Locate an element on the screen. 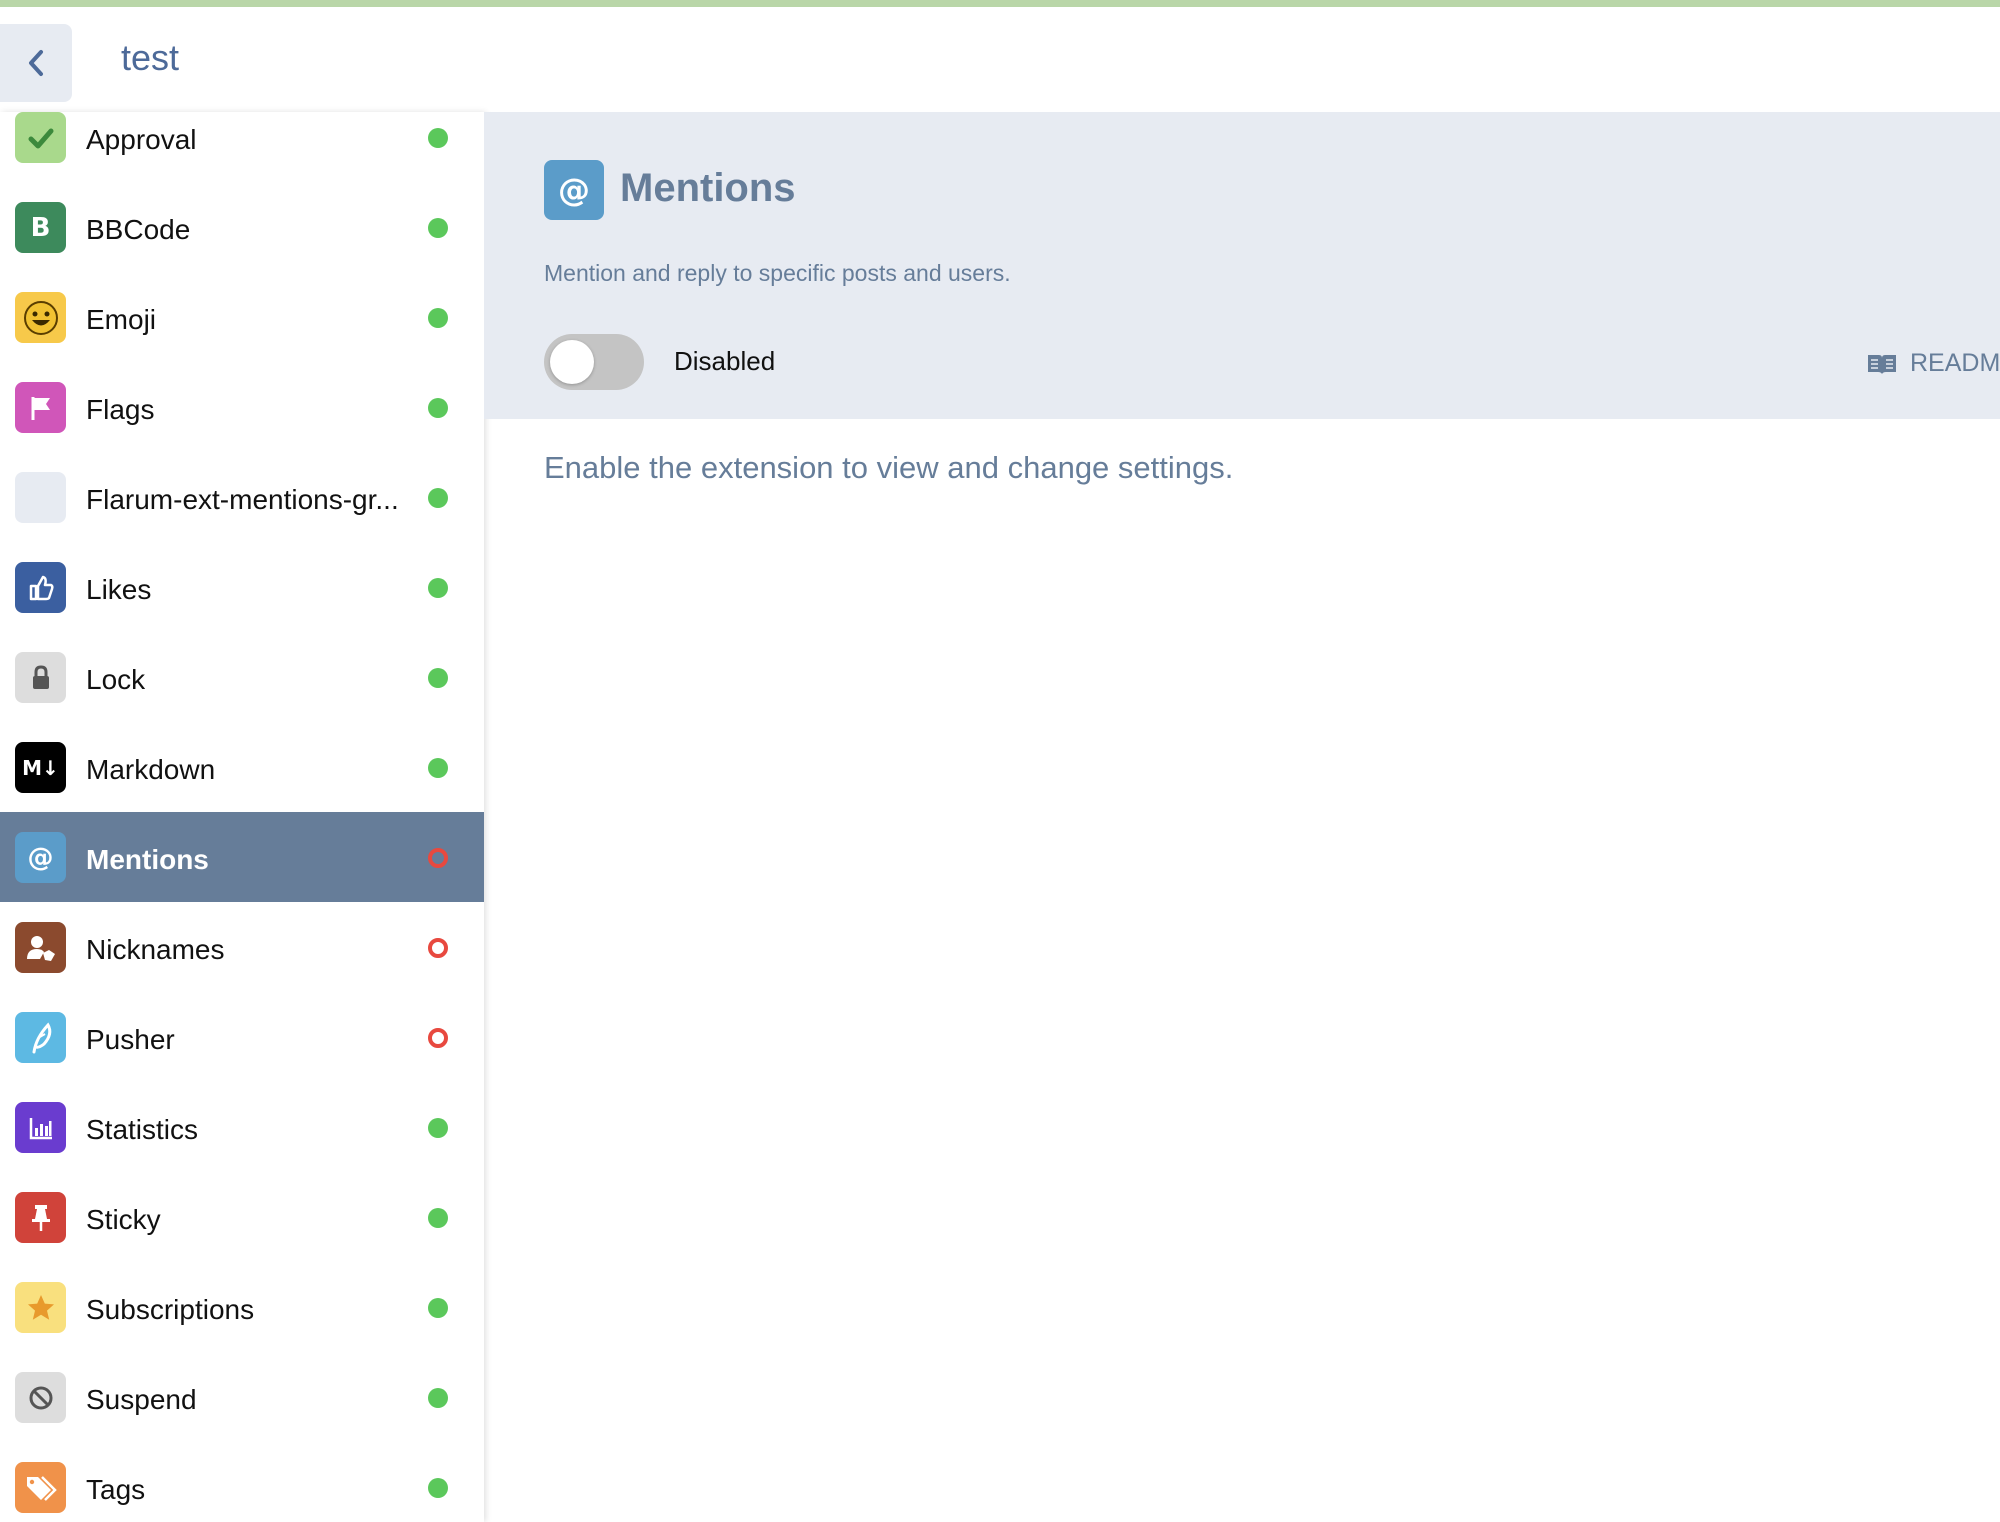  book-open-icon is located at coordinates (1882, 364).